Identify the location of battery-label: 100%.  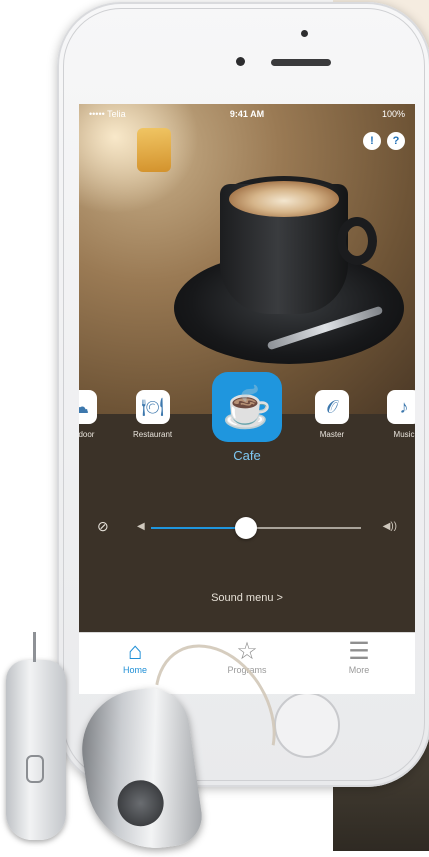
(393, 114).